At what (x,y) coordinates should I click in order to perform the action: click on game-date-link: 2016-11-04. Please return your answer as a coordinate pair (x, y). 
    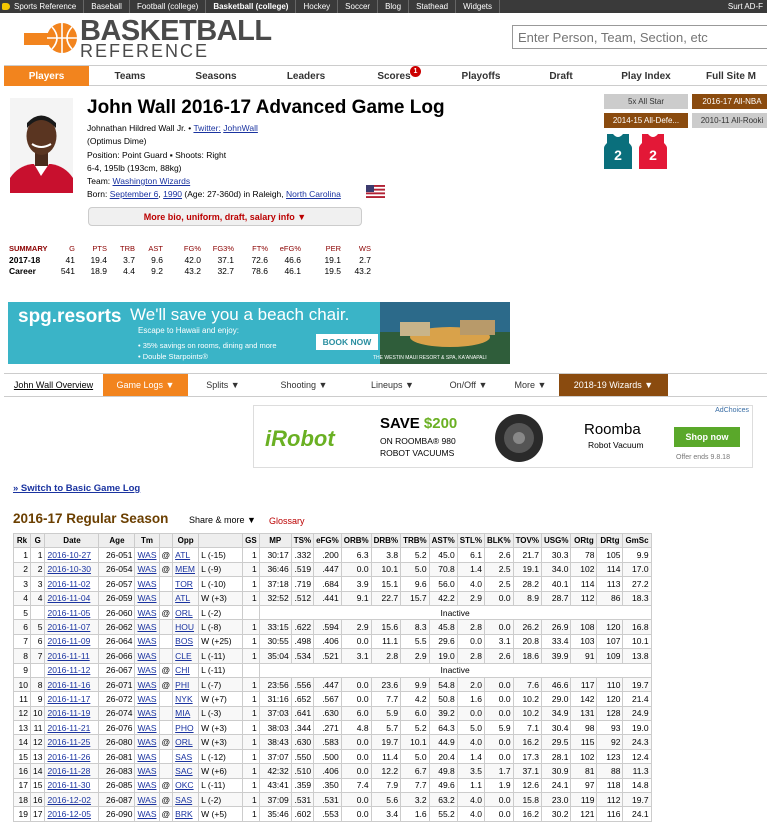
    Looking at the image, I should click on (68, 598).